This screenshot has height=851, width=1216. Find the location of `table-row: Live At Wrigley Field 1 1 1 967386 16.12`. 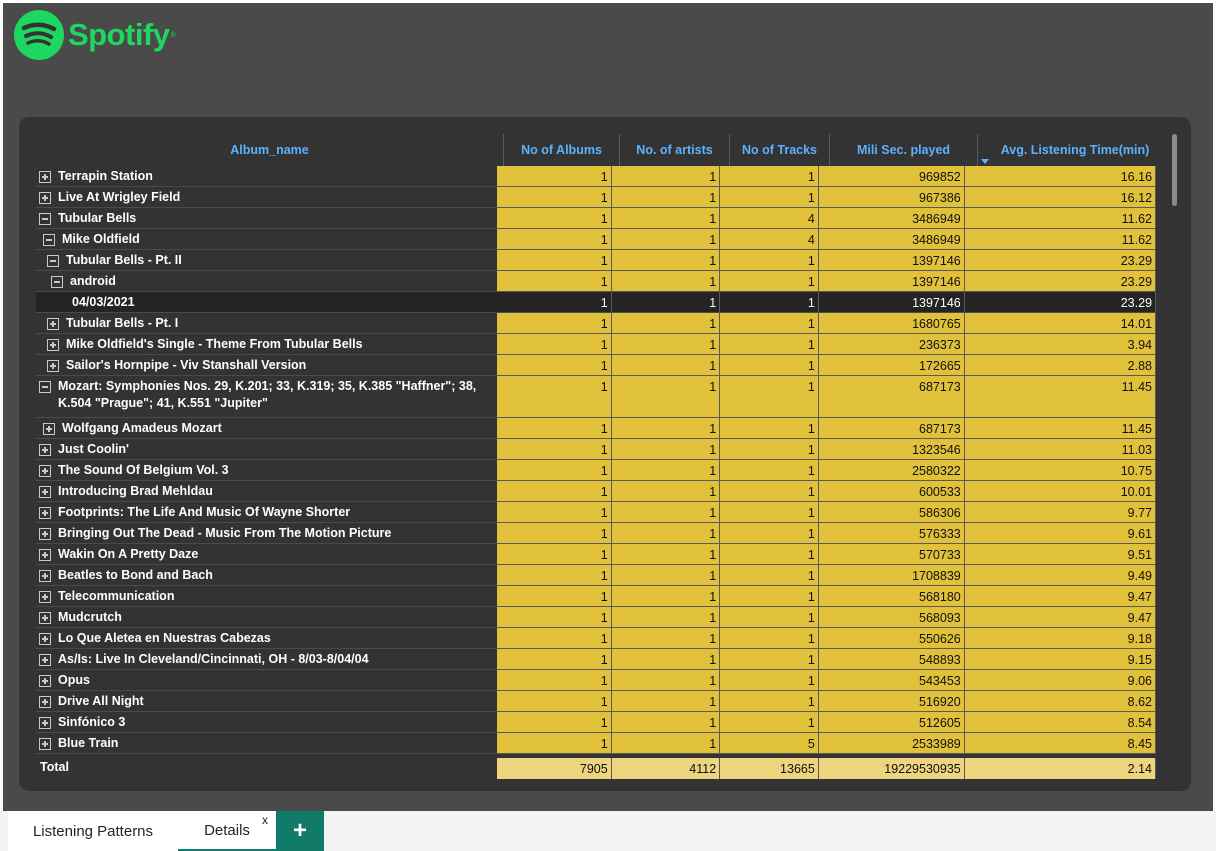

table-row: Live At Wrigley Field 1 1 1 967386 16.12 is located at coordinates (596, 197).